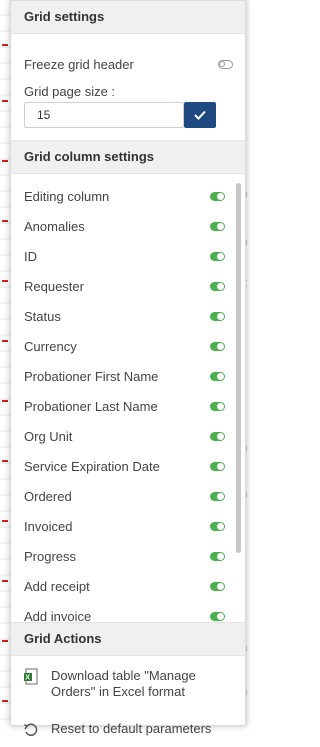 Image resolution: width=320 pixels, height=747 pixels. Describe the element at coordinates (128, 557) in the screenshot. I see `column-item: Progress` at that location.